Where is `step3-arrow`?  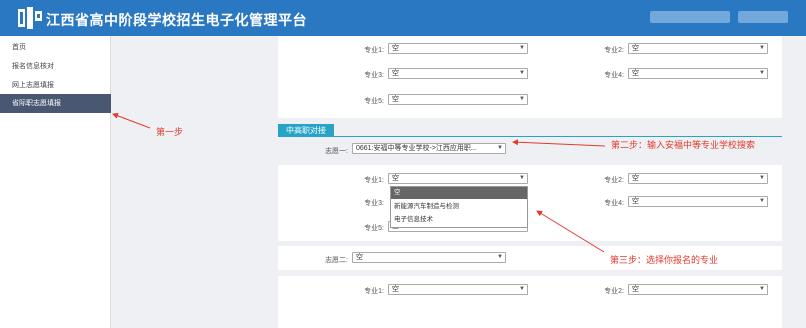 step3-arrow is located at coordinates (570, 231).